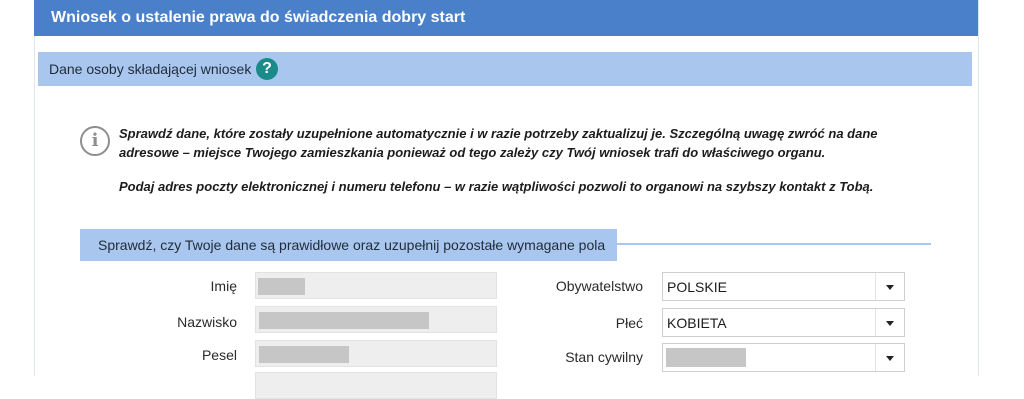 This screenshot has height=399, width=1024. What do you see at coordinates (95, 141) in the screenshot?
I see `info-icon: i` at bounding box center [95, 141].